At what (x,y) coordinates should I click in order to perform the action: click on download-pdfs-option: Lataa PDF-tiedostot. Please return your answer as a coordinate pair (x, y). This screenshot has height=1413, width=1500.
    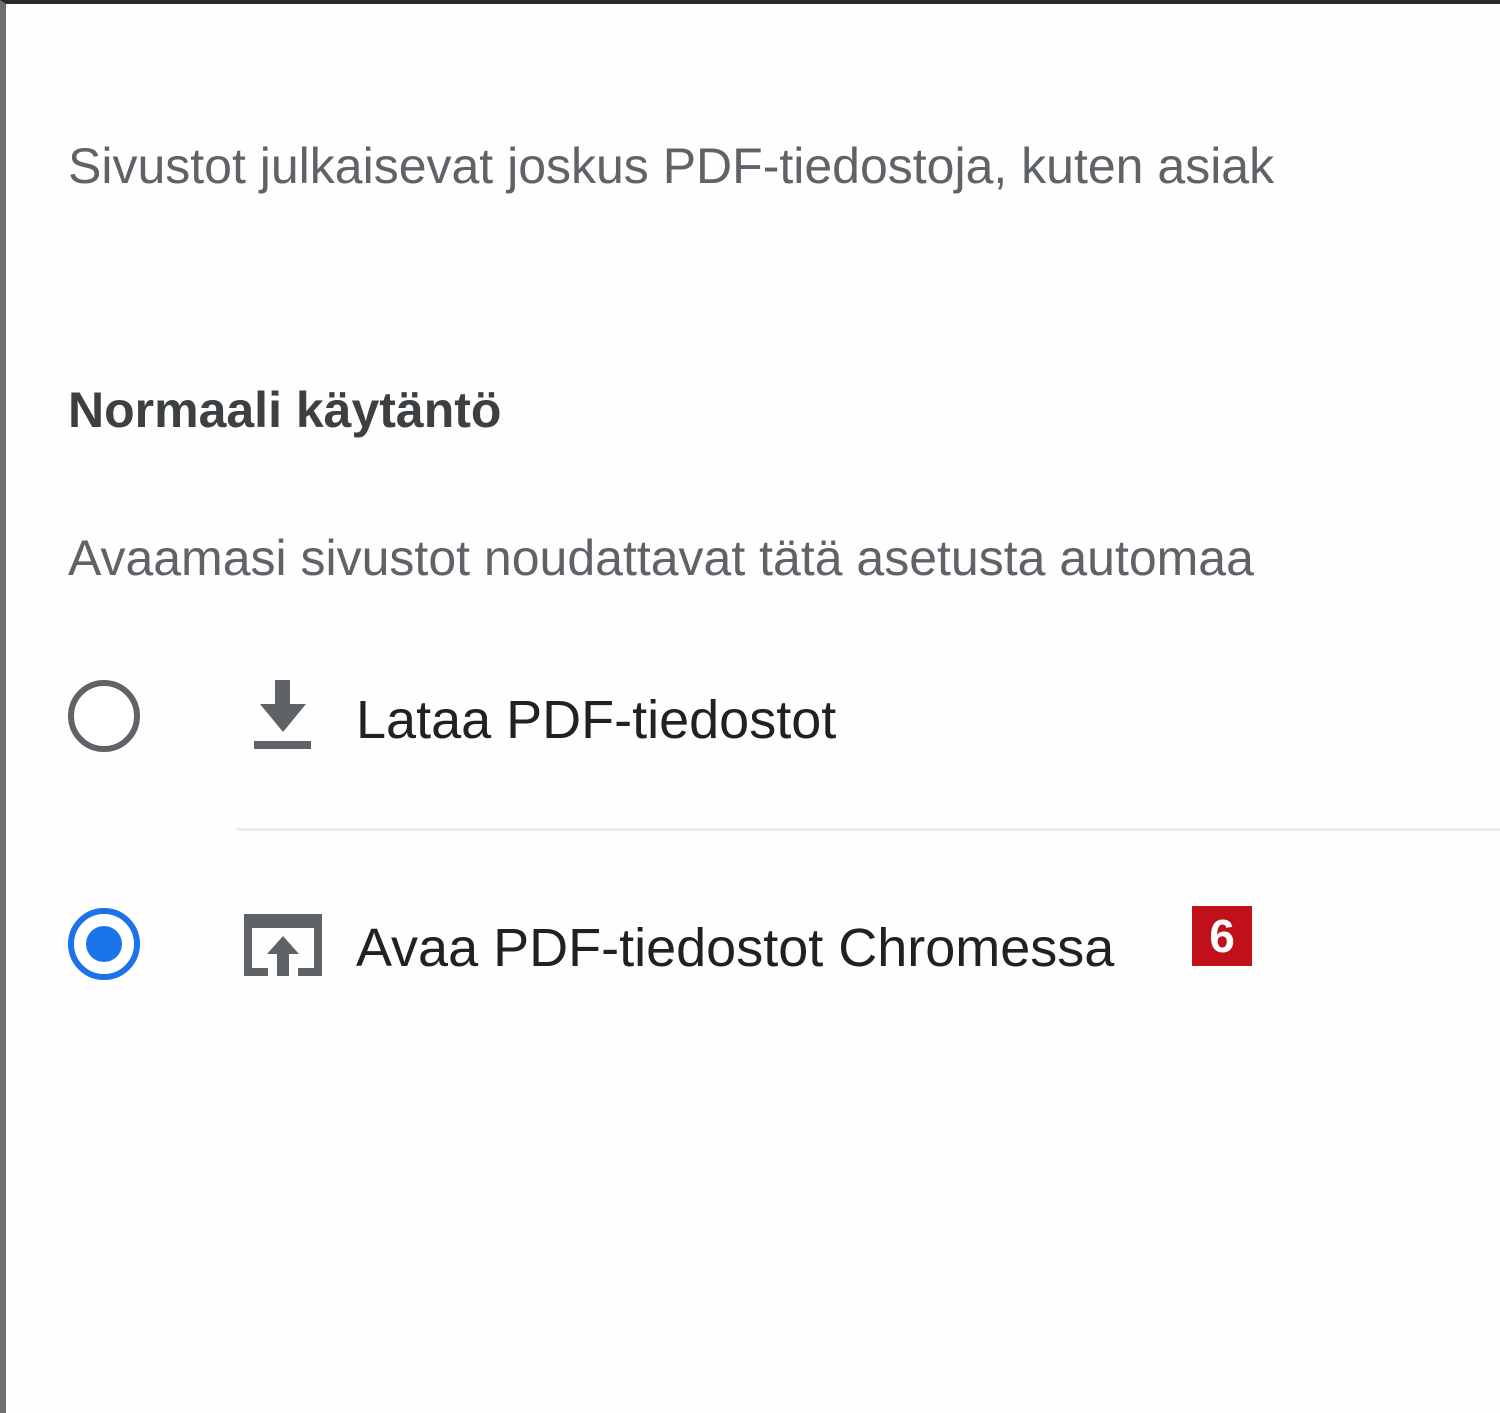
    Looking at the image, I should click on (753, 718).